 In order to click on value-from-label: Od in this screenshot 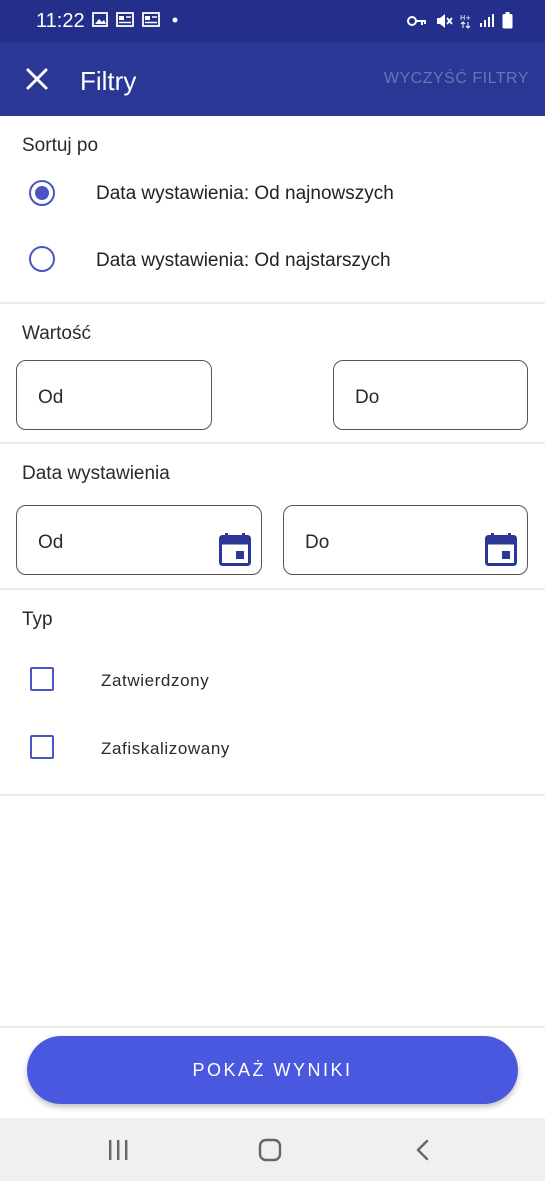, I will do `click(51, 397)`.